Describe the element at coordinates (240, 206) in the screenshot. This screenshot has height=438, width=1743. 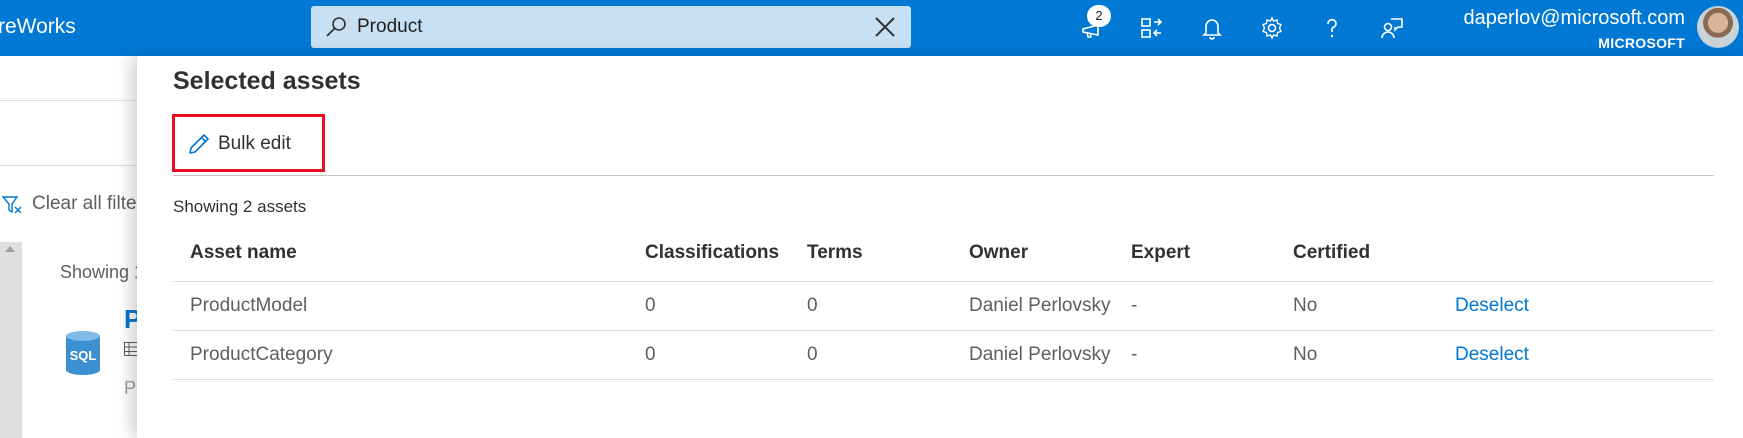
I see `assets-count: Showing 2 assets` at that location.